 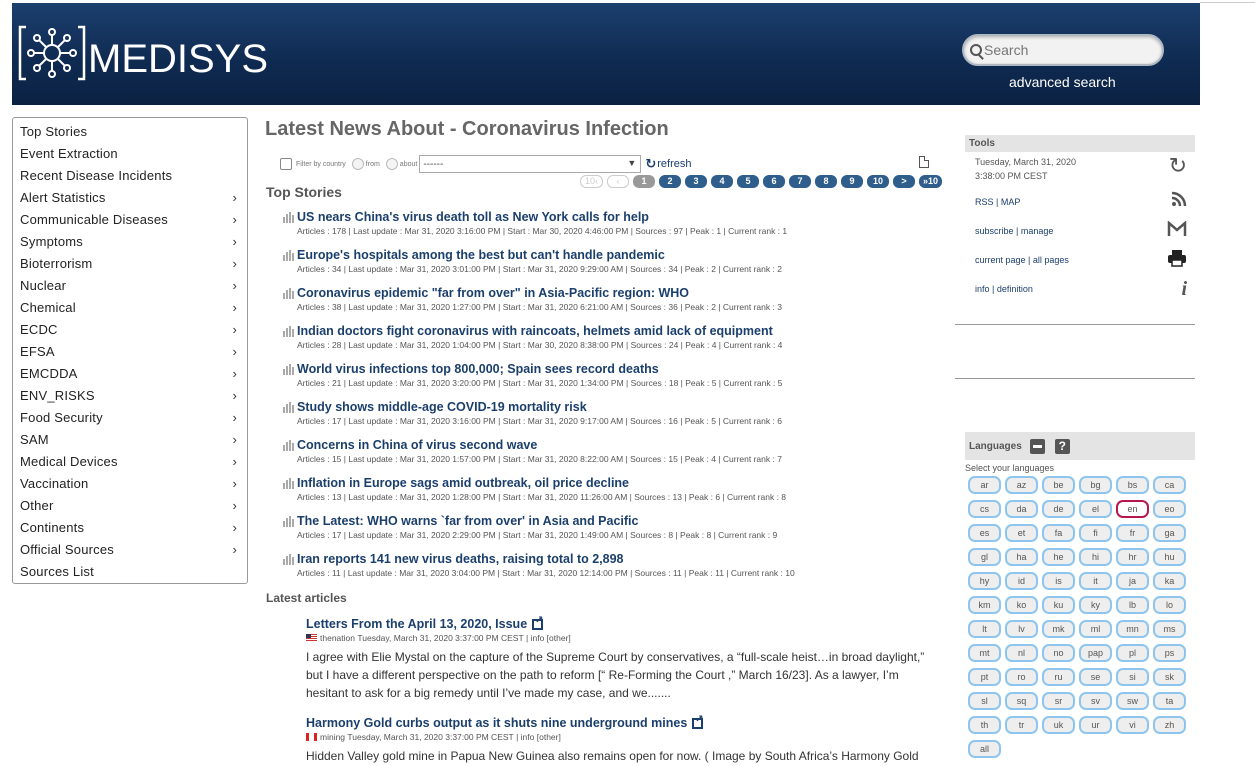 I want to click on sidebar-item: Bioterrorism ›, so click(x=130, y=264).